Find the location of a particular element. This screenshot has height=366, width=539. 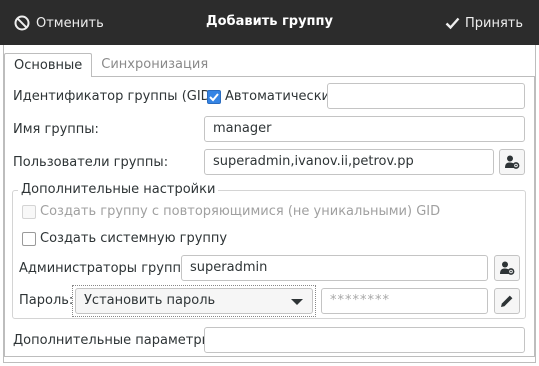

edit-password-button is located at coordinates (507, 301).